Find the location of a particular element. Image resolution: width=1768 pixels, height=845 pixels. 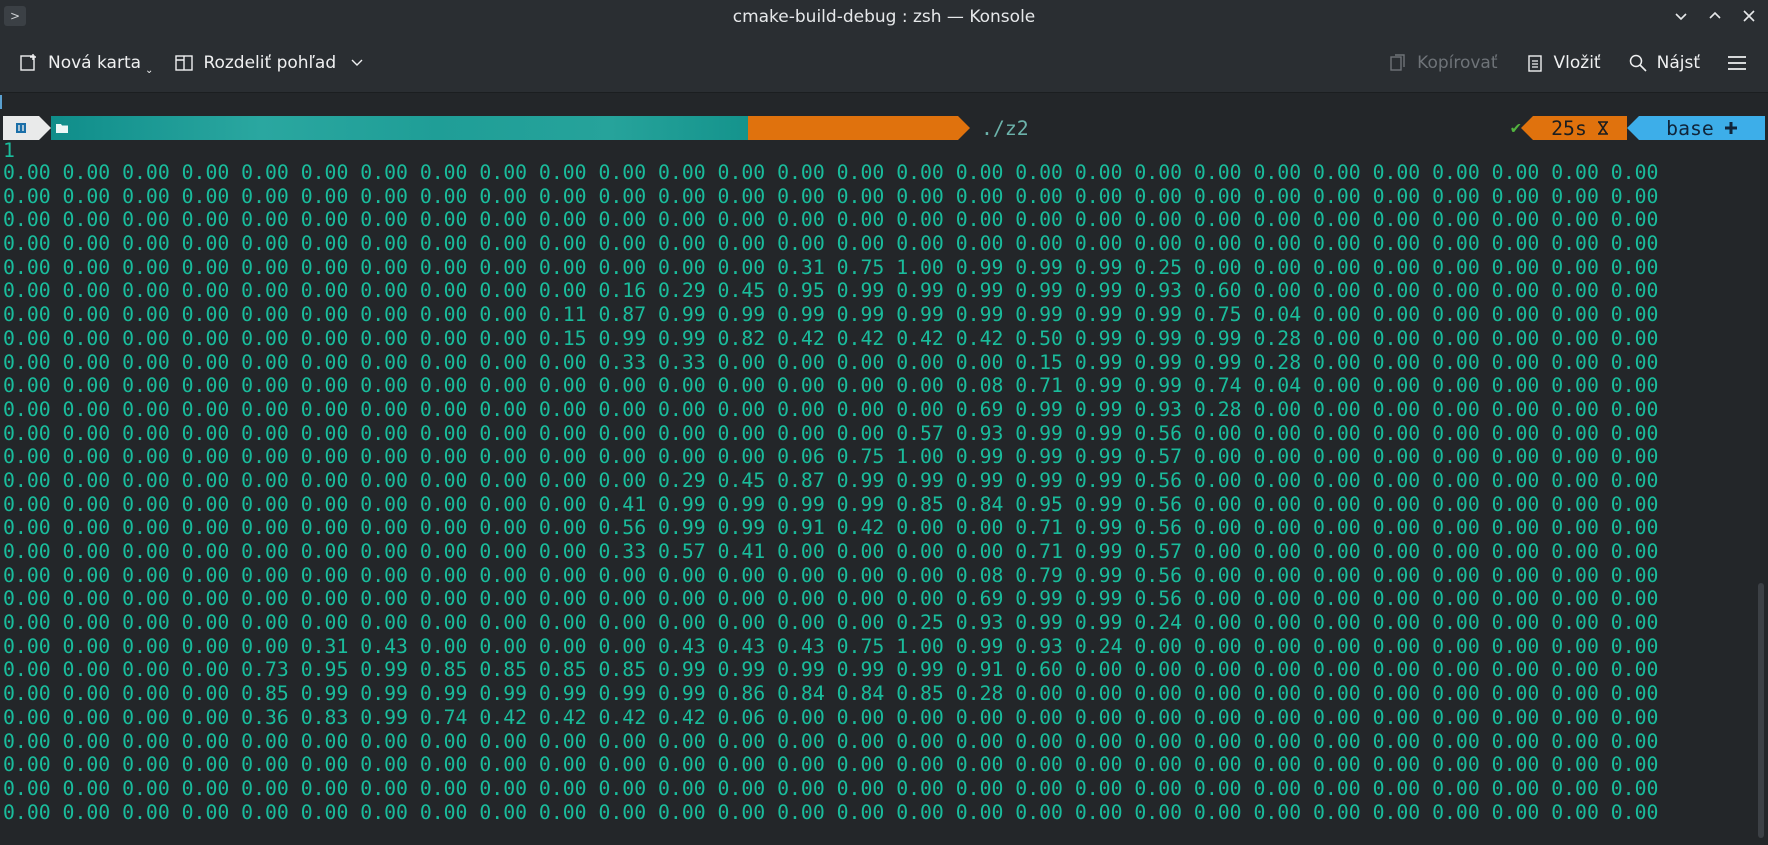

prompt-git-segment is located at coordinates (853, 128).